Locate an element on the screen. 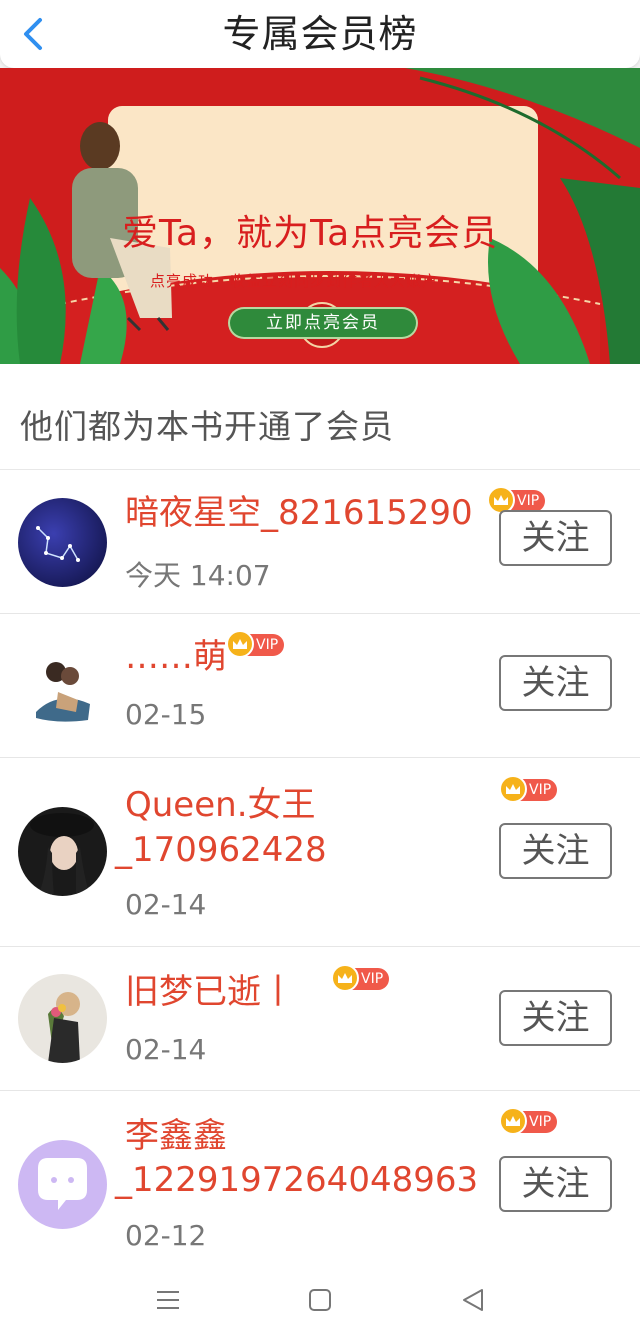  system-back-button is located at coordinates (473, 1300).